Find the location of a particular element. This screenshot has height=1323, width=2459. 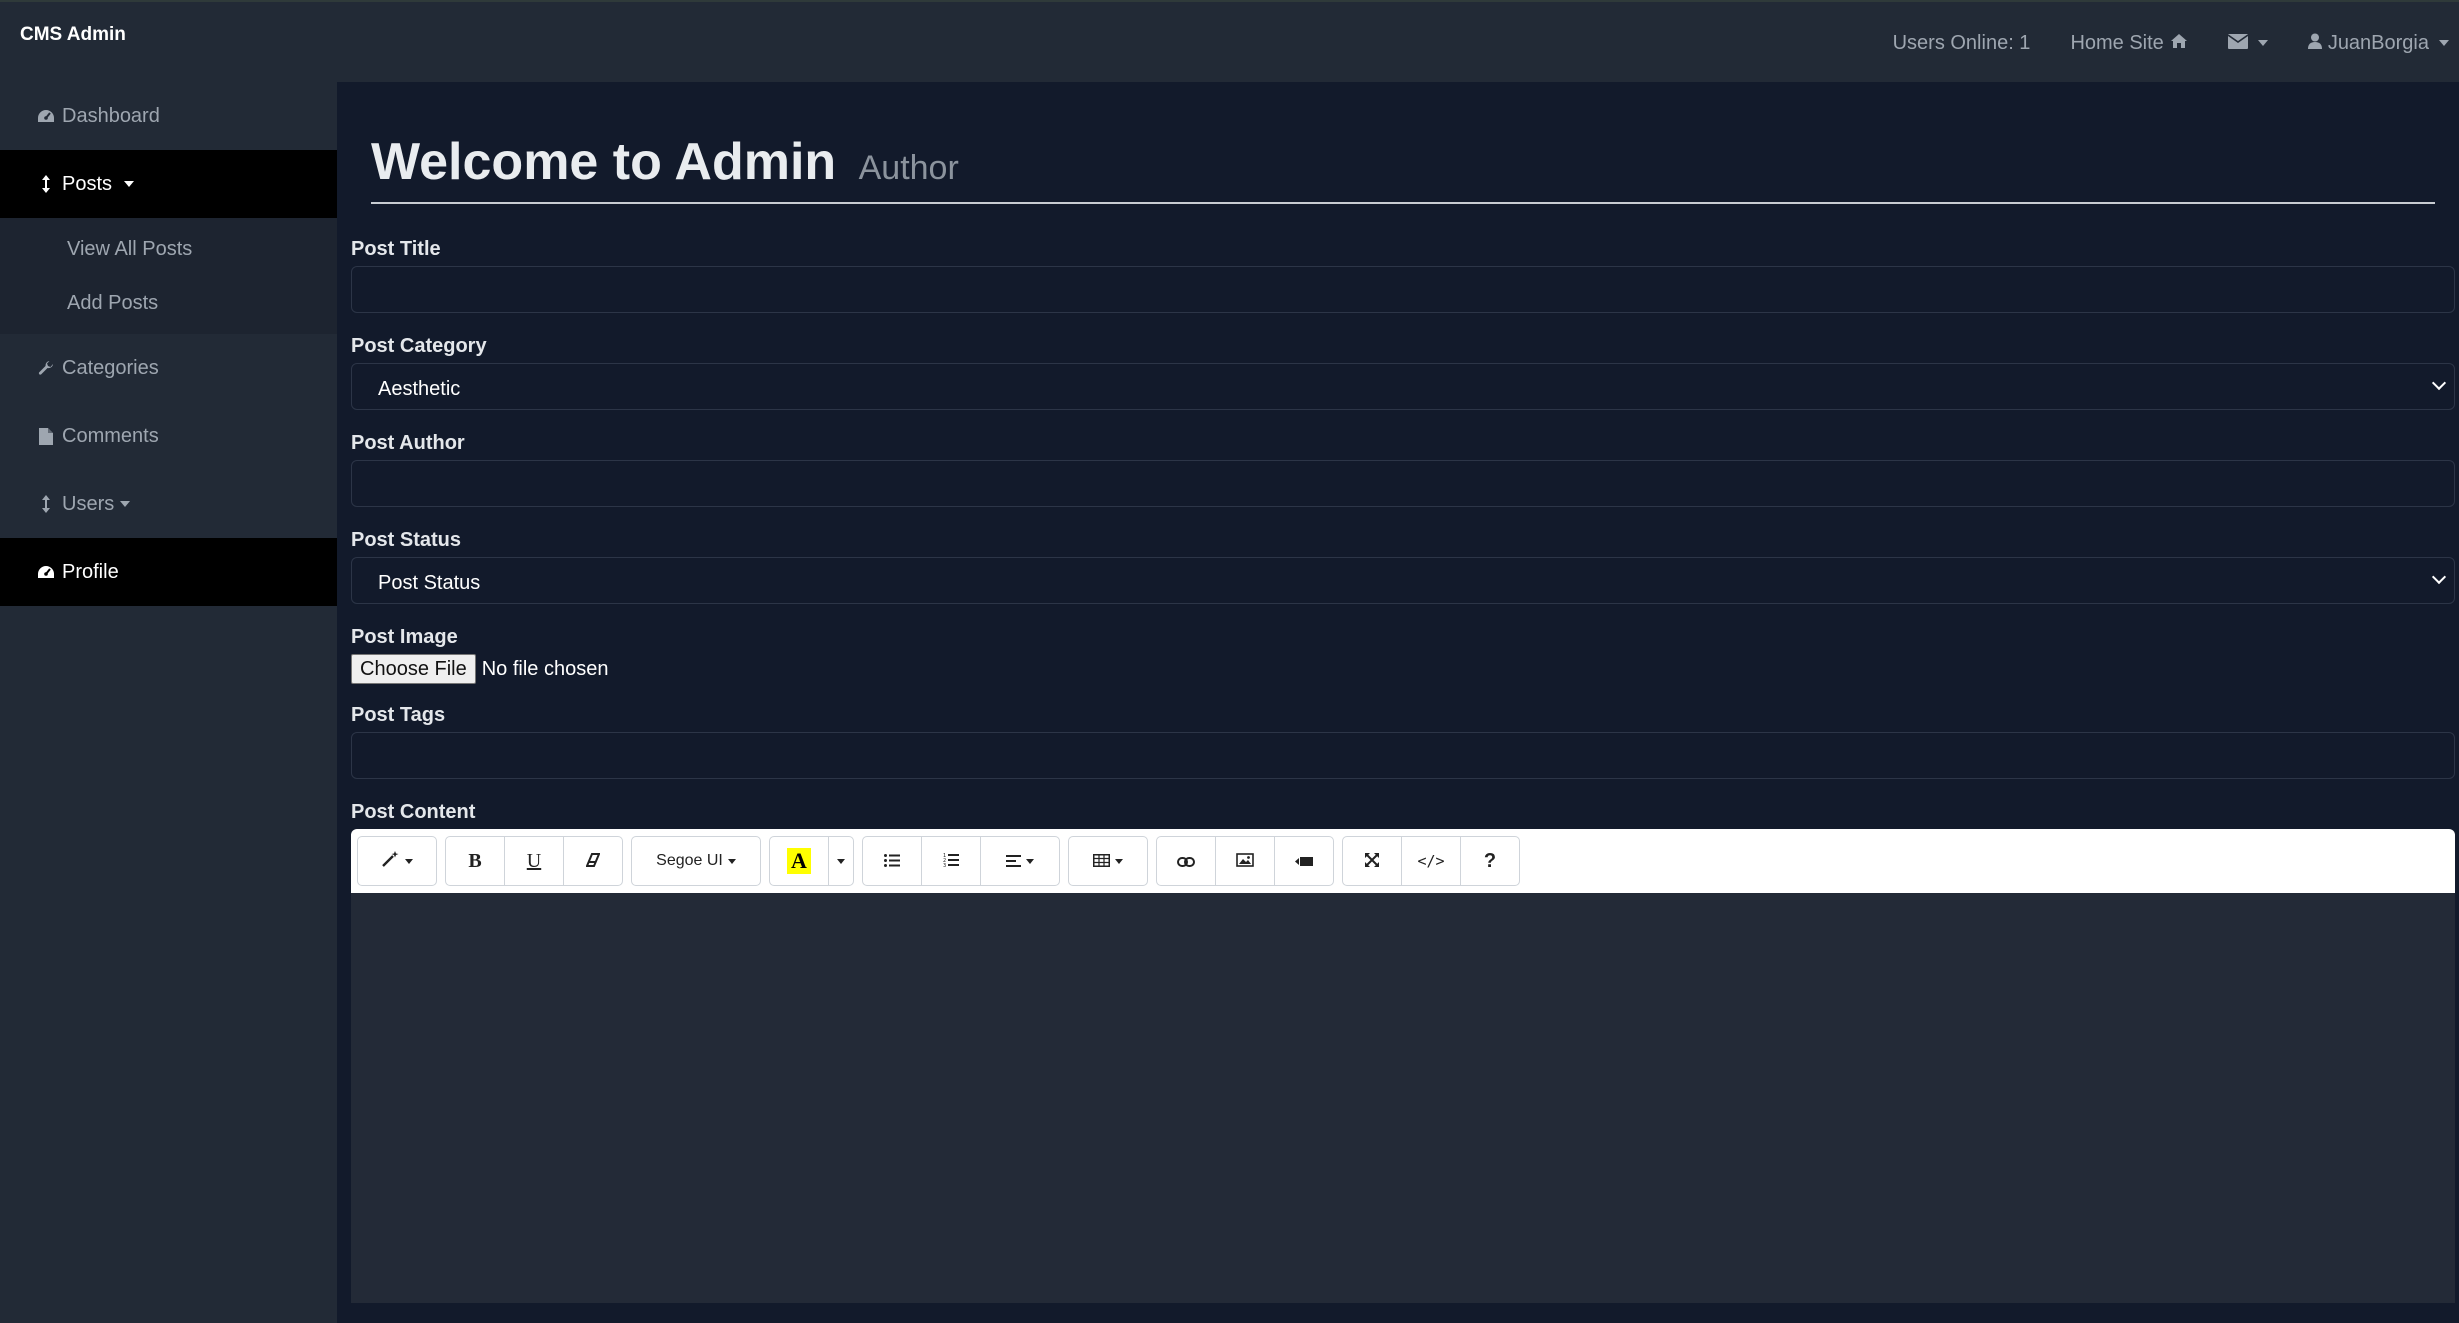

svg-text: 3 is located at coordinates (944, 865).